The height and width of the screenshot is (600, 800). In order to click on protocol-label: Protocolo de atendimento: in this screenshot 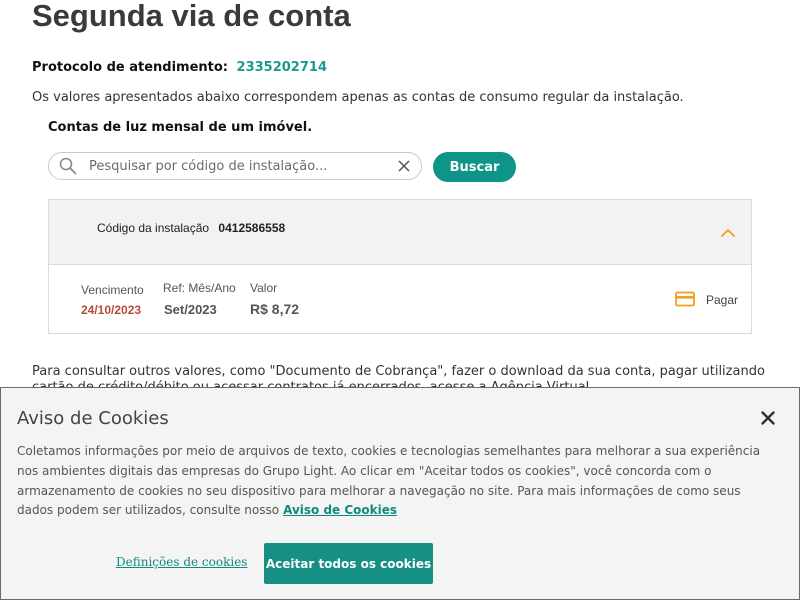, I will do `click(130, 67)`.